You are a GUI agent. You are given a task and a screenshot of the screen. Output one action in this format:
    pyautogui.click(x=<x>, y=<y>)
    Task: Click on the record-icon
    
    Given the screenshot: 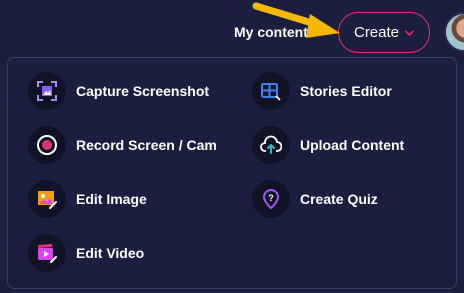 What is the action you would take?
    pyautogui.click(x=47, y=145)
    